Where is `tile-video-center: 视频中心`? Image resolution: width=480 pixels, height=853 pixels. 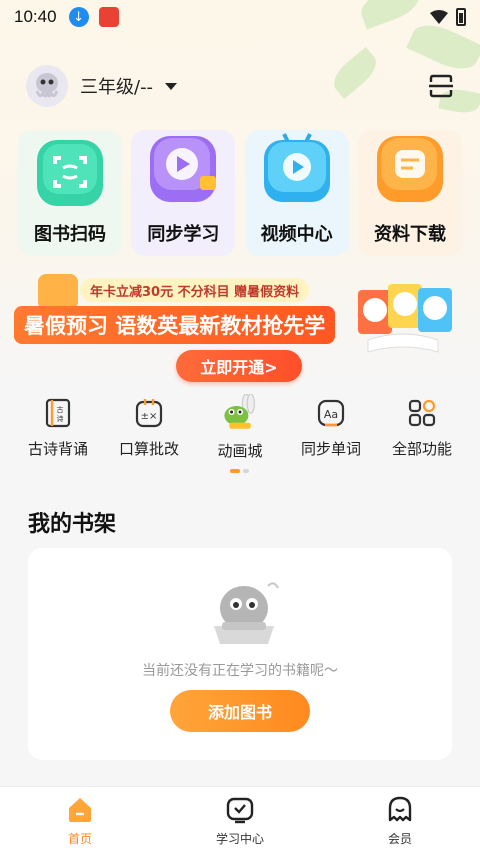 tile-video-center: 视频中心 is located at coordinates (296, 193).